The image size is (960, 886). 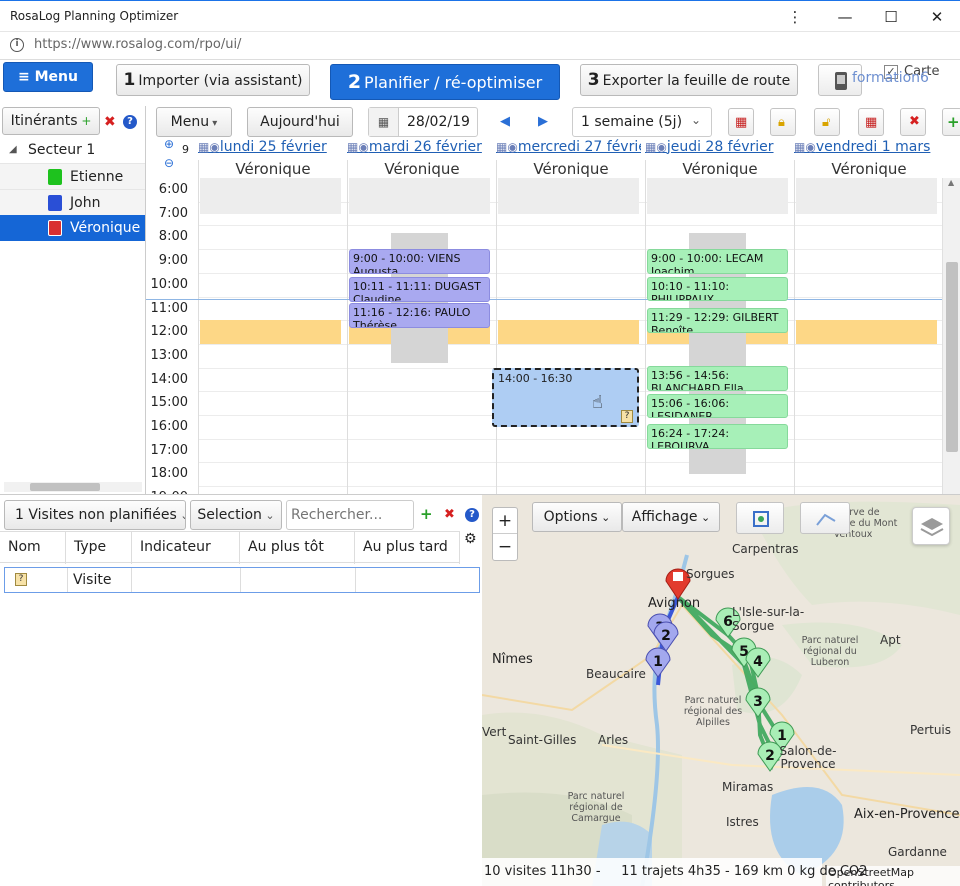 I want to click on calendar-event: 11:29 - 12:29: GILBERT Benoîte, so click(x=717, y=320).